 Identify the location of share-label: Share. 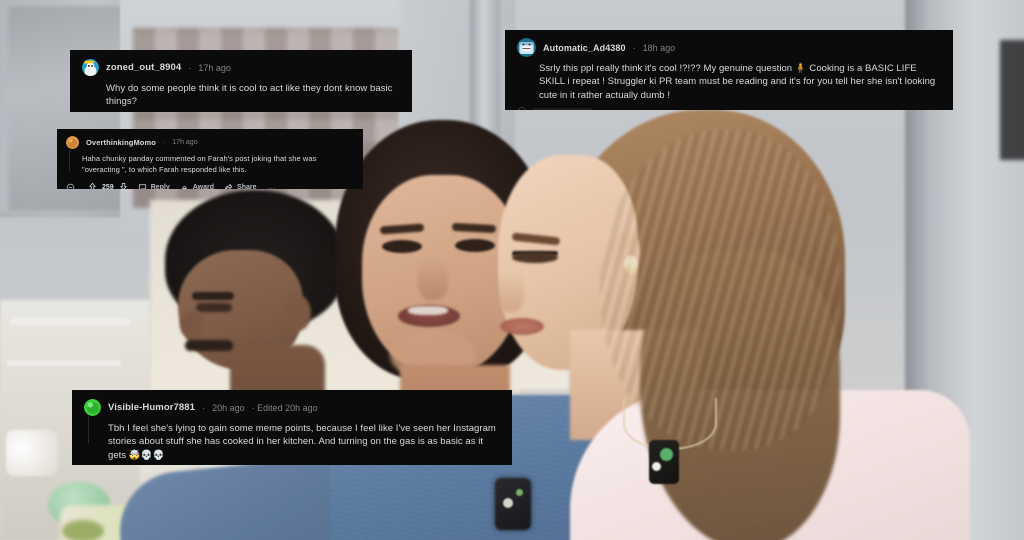
(247, 186).